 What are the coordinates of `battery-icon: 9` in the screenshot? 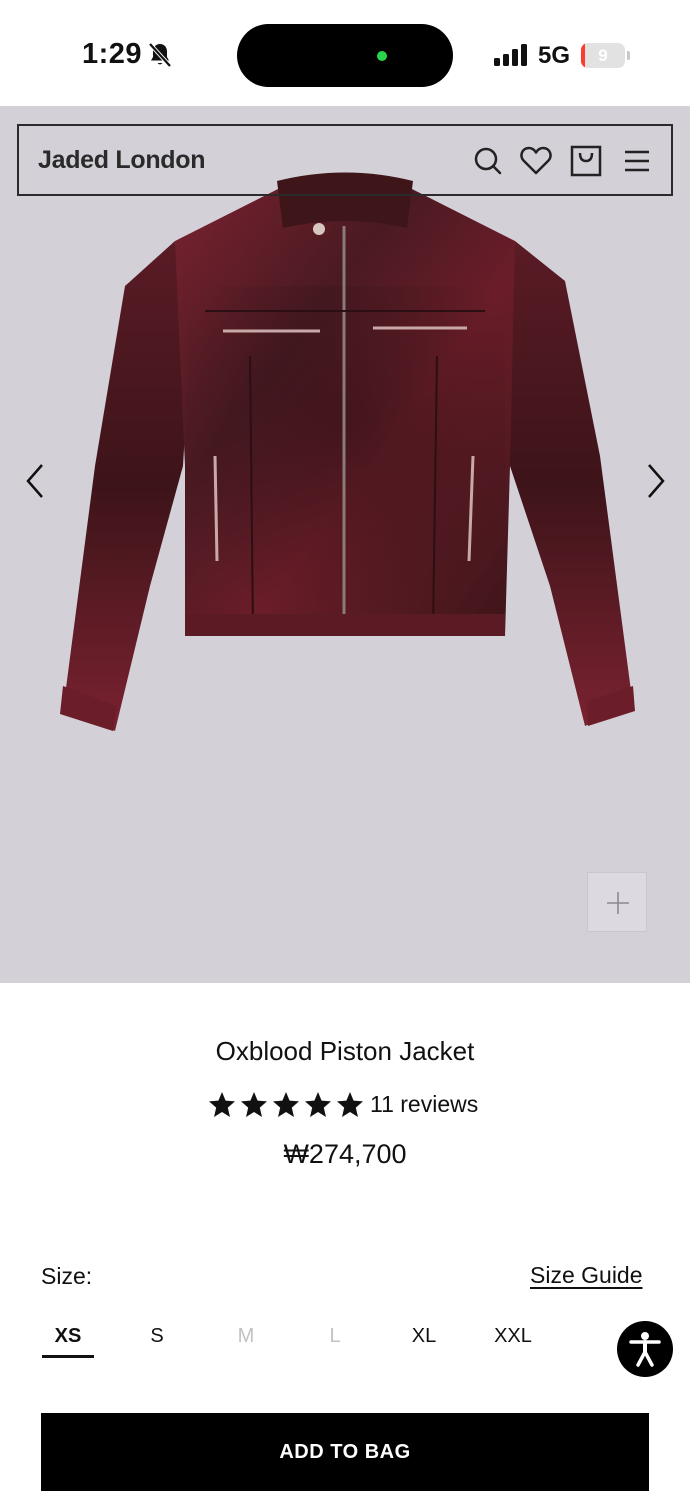 It's located at (603, 55).